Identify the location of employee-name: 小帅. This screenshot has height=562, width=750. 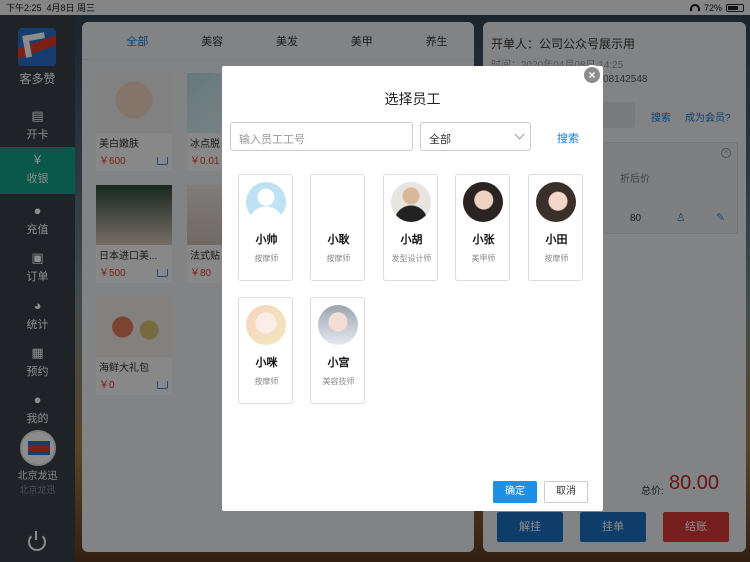
(266, 240).